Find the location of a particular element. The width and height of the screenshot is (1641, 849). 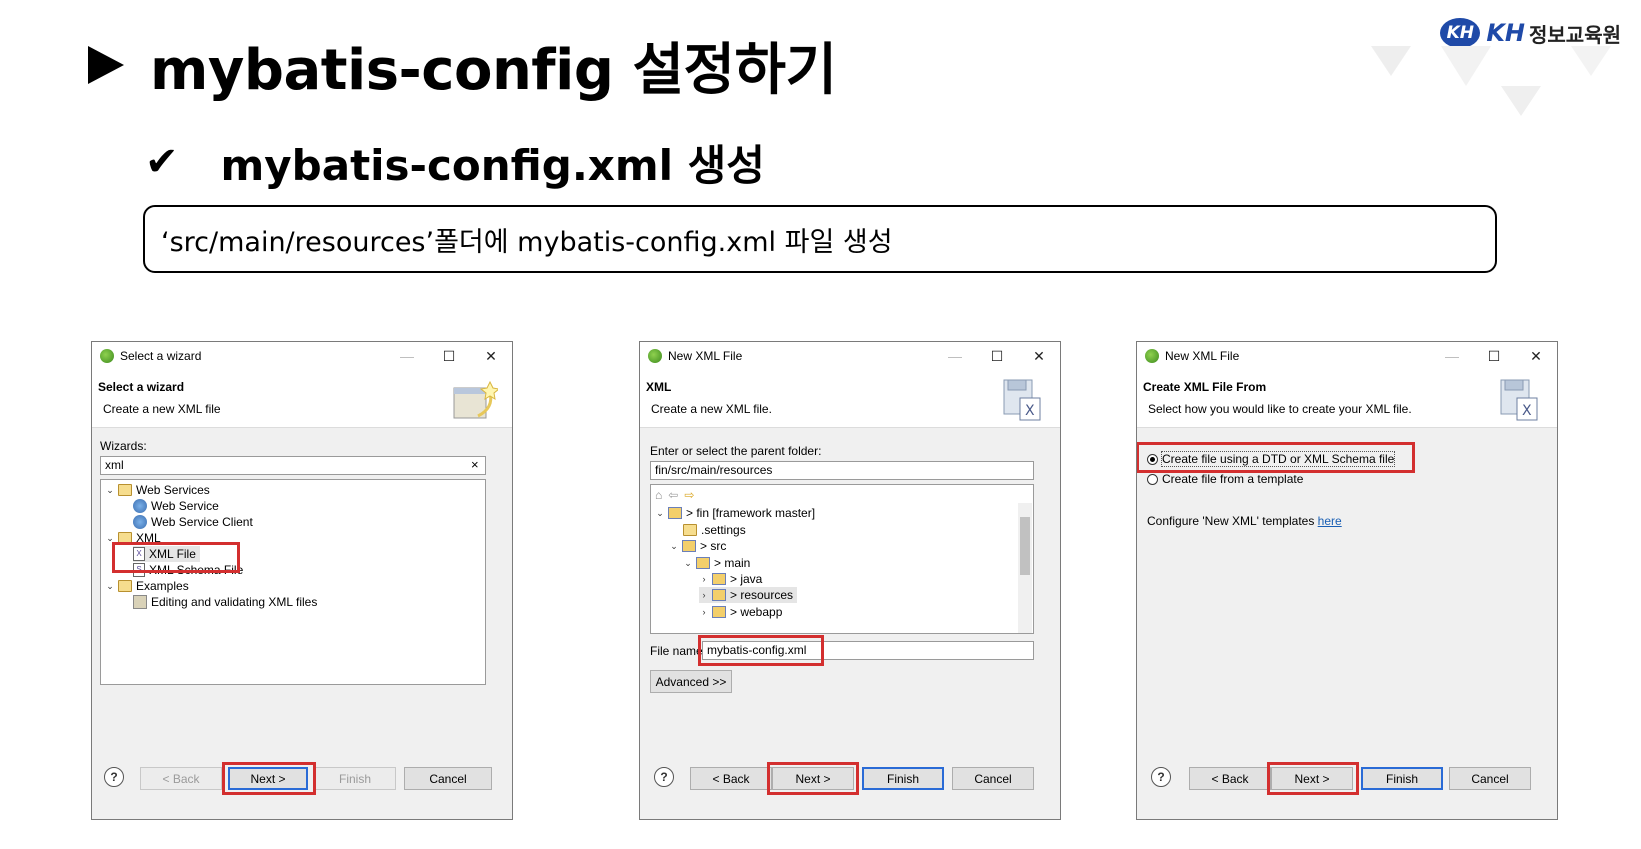

tree-item-settings: .settings is located at coordinates (714, 530).